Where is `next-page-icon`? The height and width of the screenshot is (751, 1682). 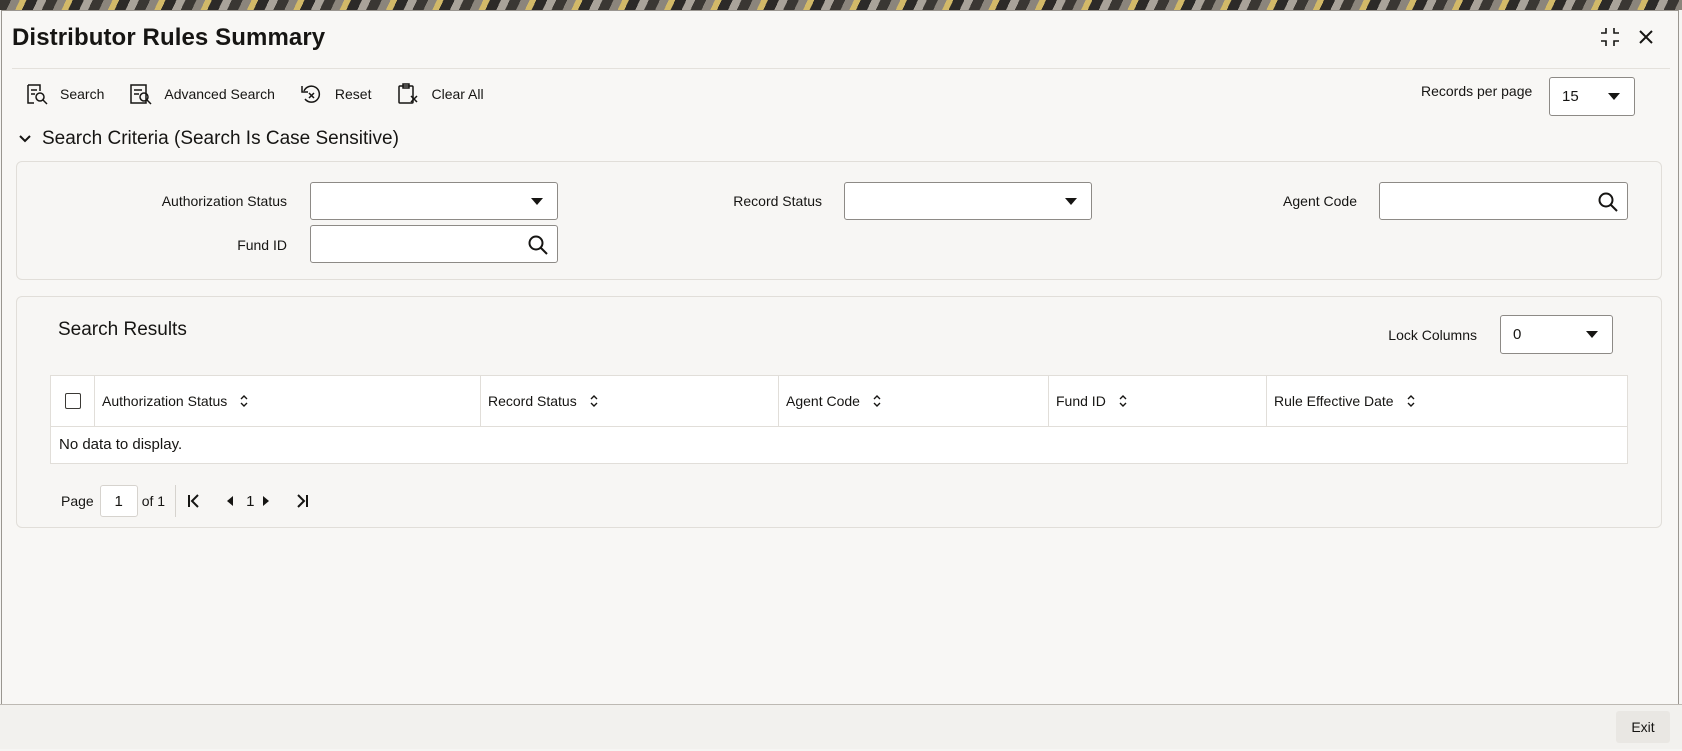 next-page-icon is located at coordinates (266, 501).